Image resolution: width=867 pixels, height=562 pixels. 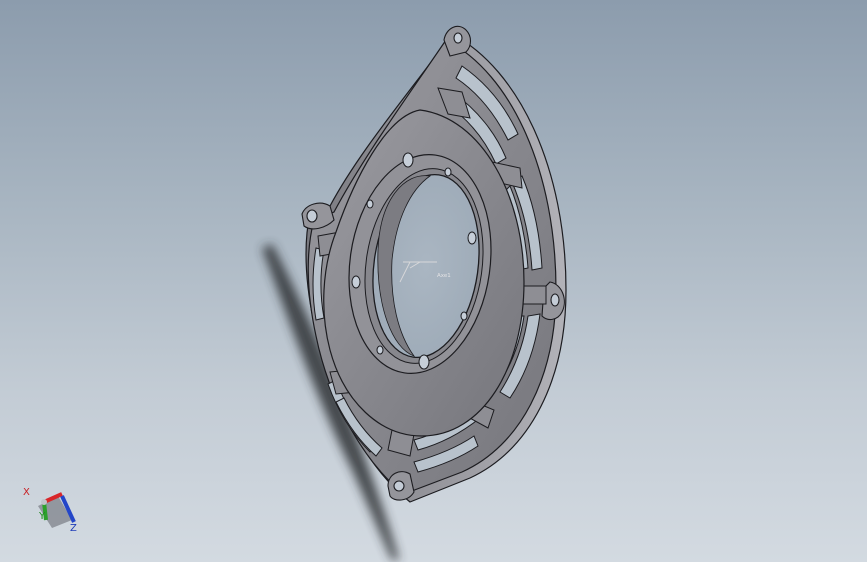 I want to click on triad-origin, so click(x=44, y=502).